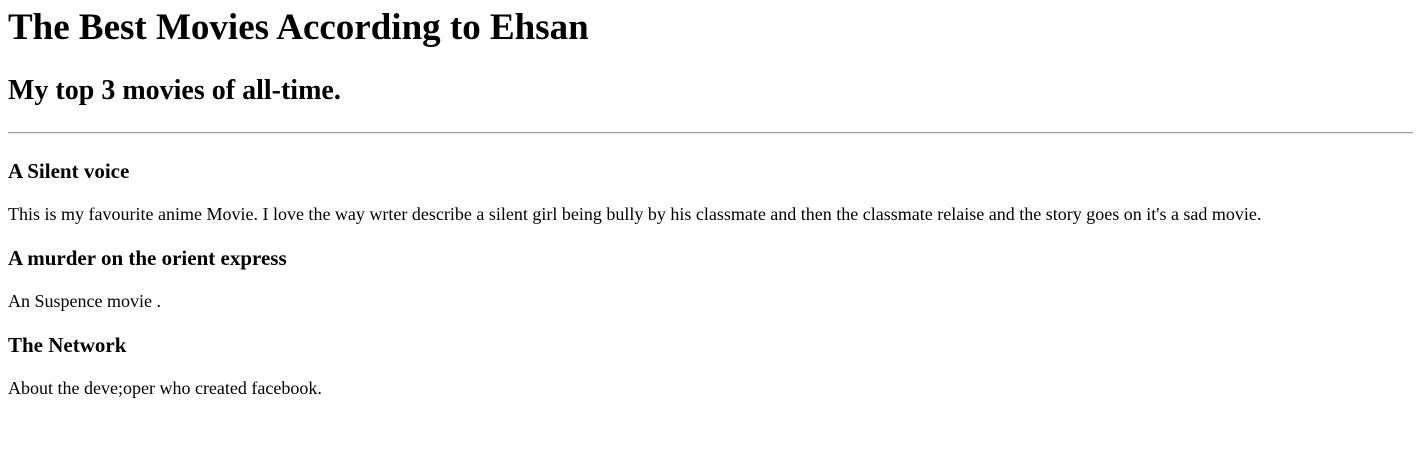 The width and height of the screenshot is (1421, 468). I want to click on page-subtitle: My top 3 movies of all-time., so click(174, 90).